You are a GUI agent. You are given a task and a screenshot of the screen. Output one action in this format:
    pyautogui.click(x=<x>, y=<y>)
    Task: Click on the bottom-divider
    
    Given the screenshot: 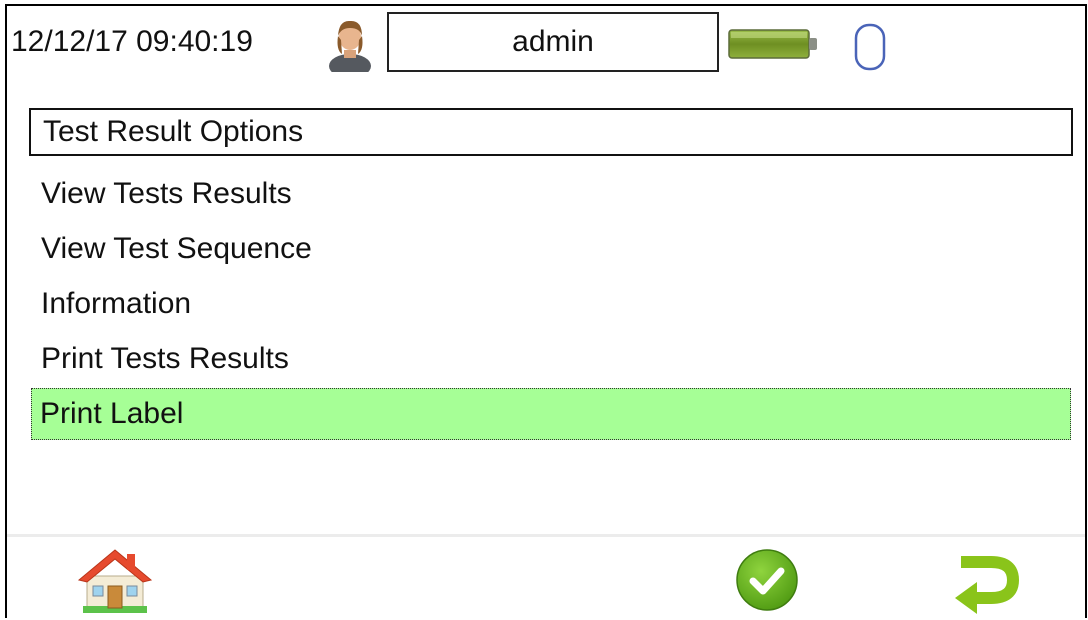 What is the action you would take?
    pyautogui.click(x=546, y=535)
    